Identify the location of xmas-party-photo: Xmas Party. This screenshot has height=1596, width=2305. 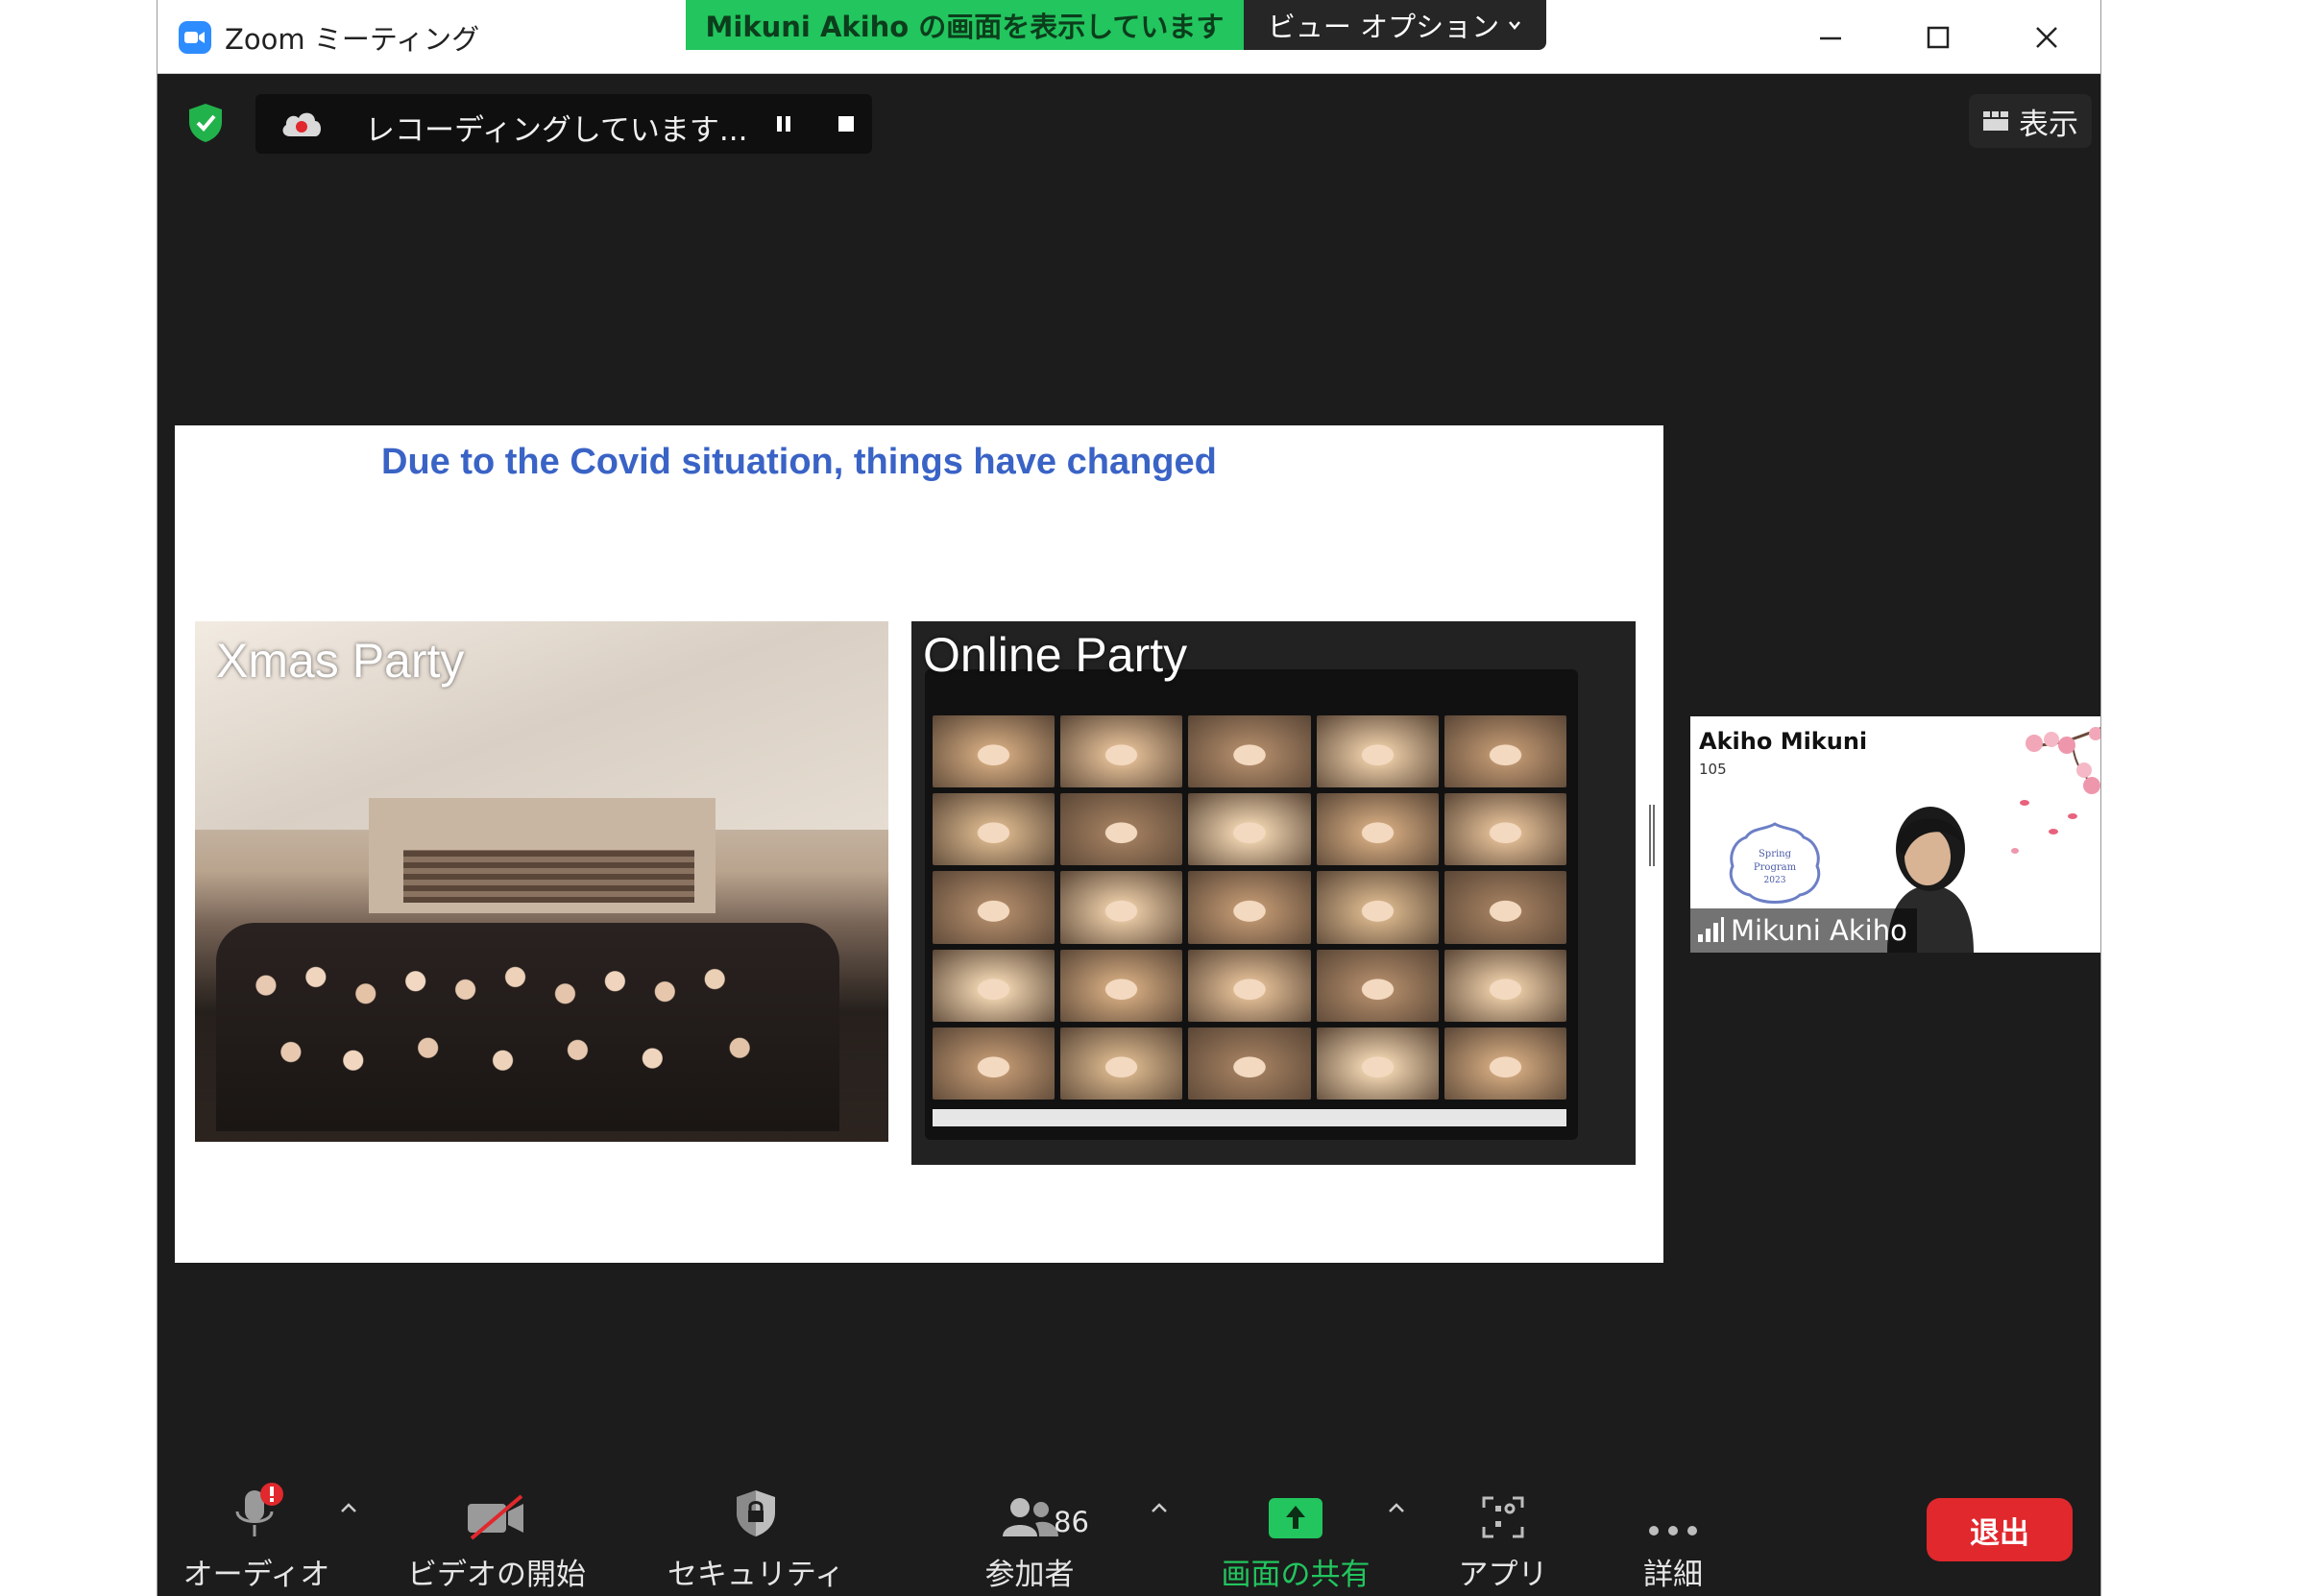
(541, 881).